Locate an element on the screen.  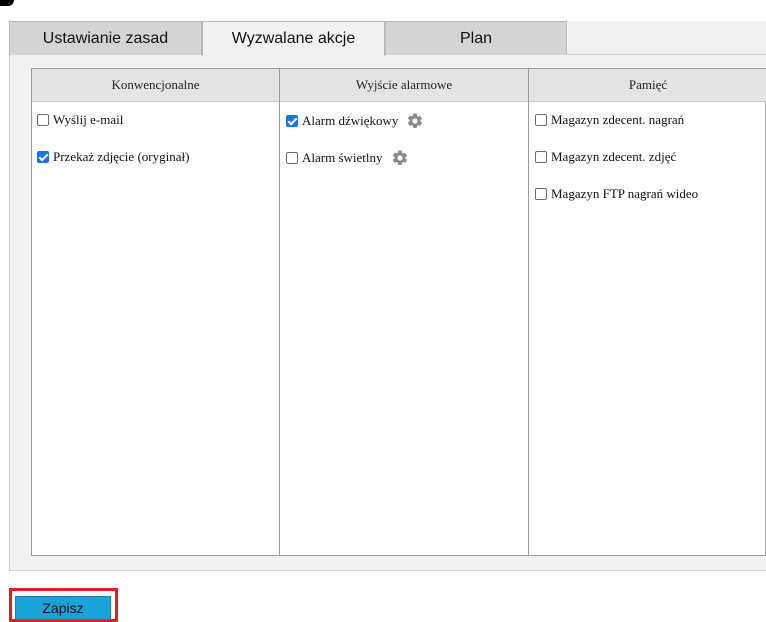
forward-snapshot-checkbox is located at coordinates (43, 157).